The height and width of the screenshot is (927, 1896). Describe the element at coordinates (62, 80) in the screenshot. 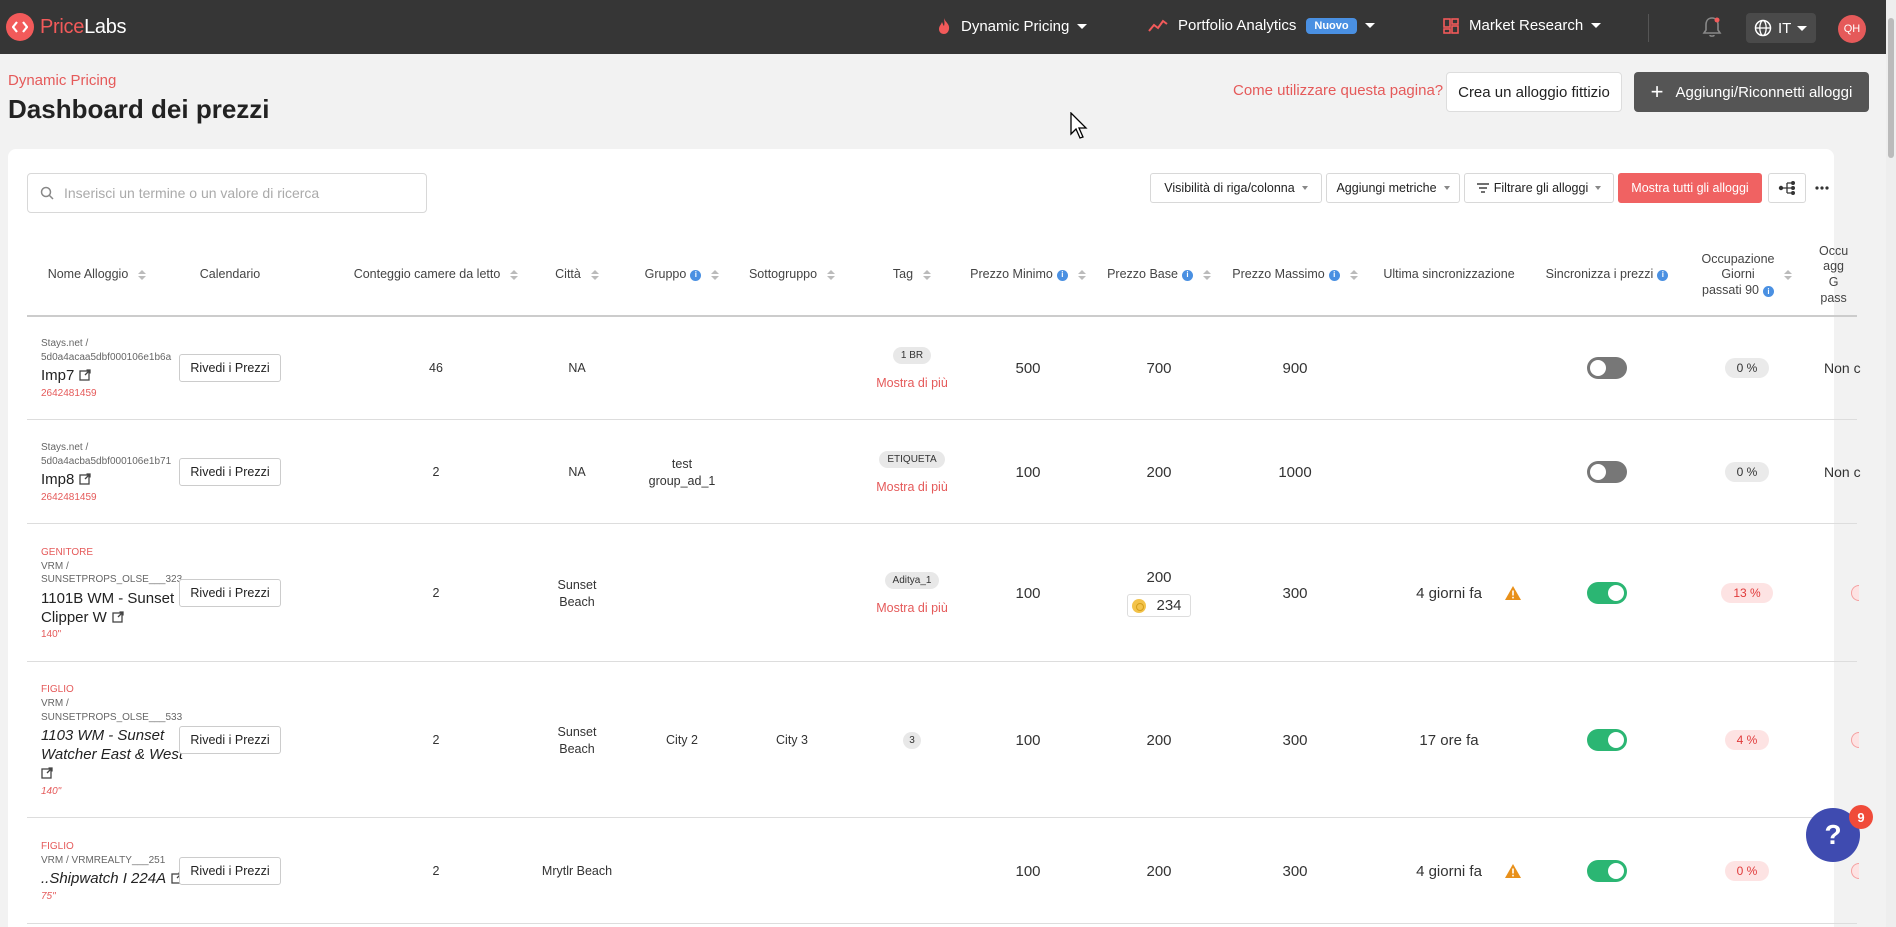

I see `breadcrumb: Dynamic Pricing` at that location.